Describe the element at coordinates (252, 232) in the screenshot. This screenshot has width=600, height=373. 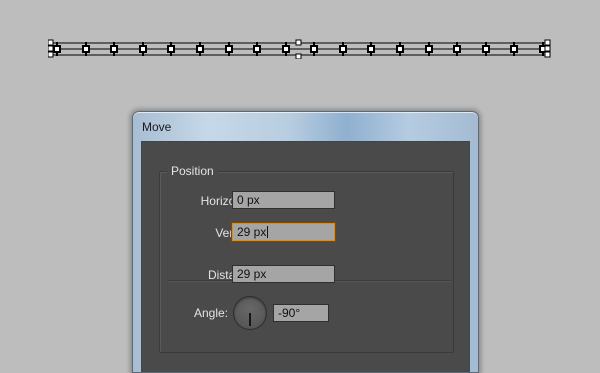
I see `vertical-input-value: 29 px` at that location.